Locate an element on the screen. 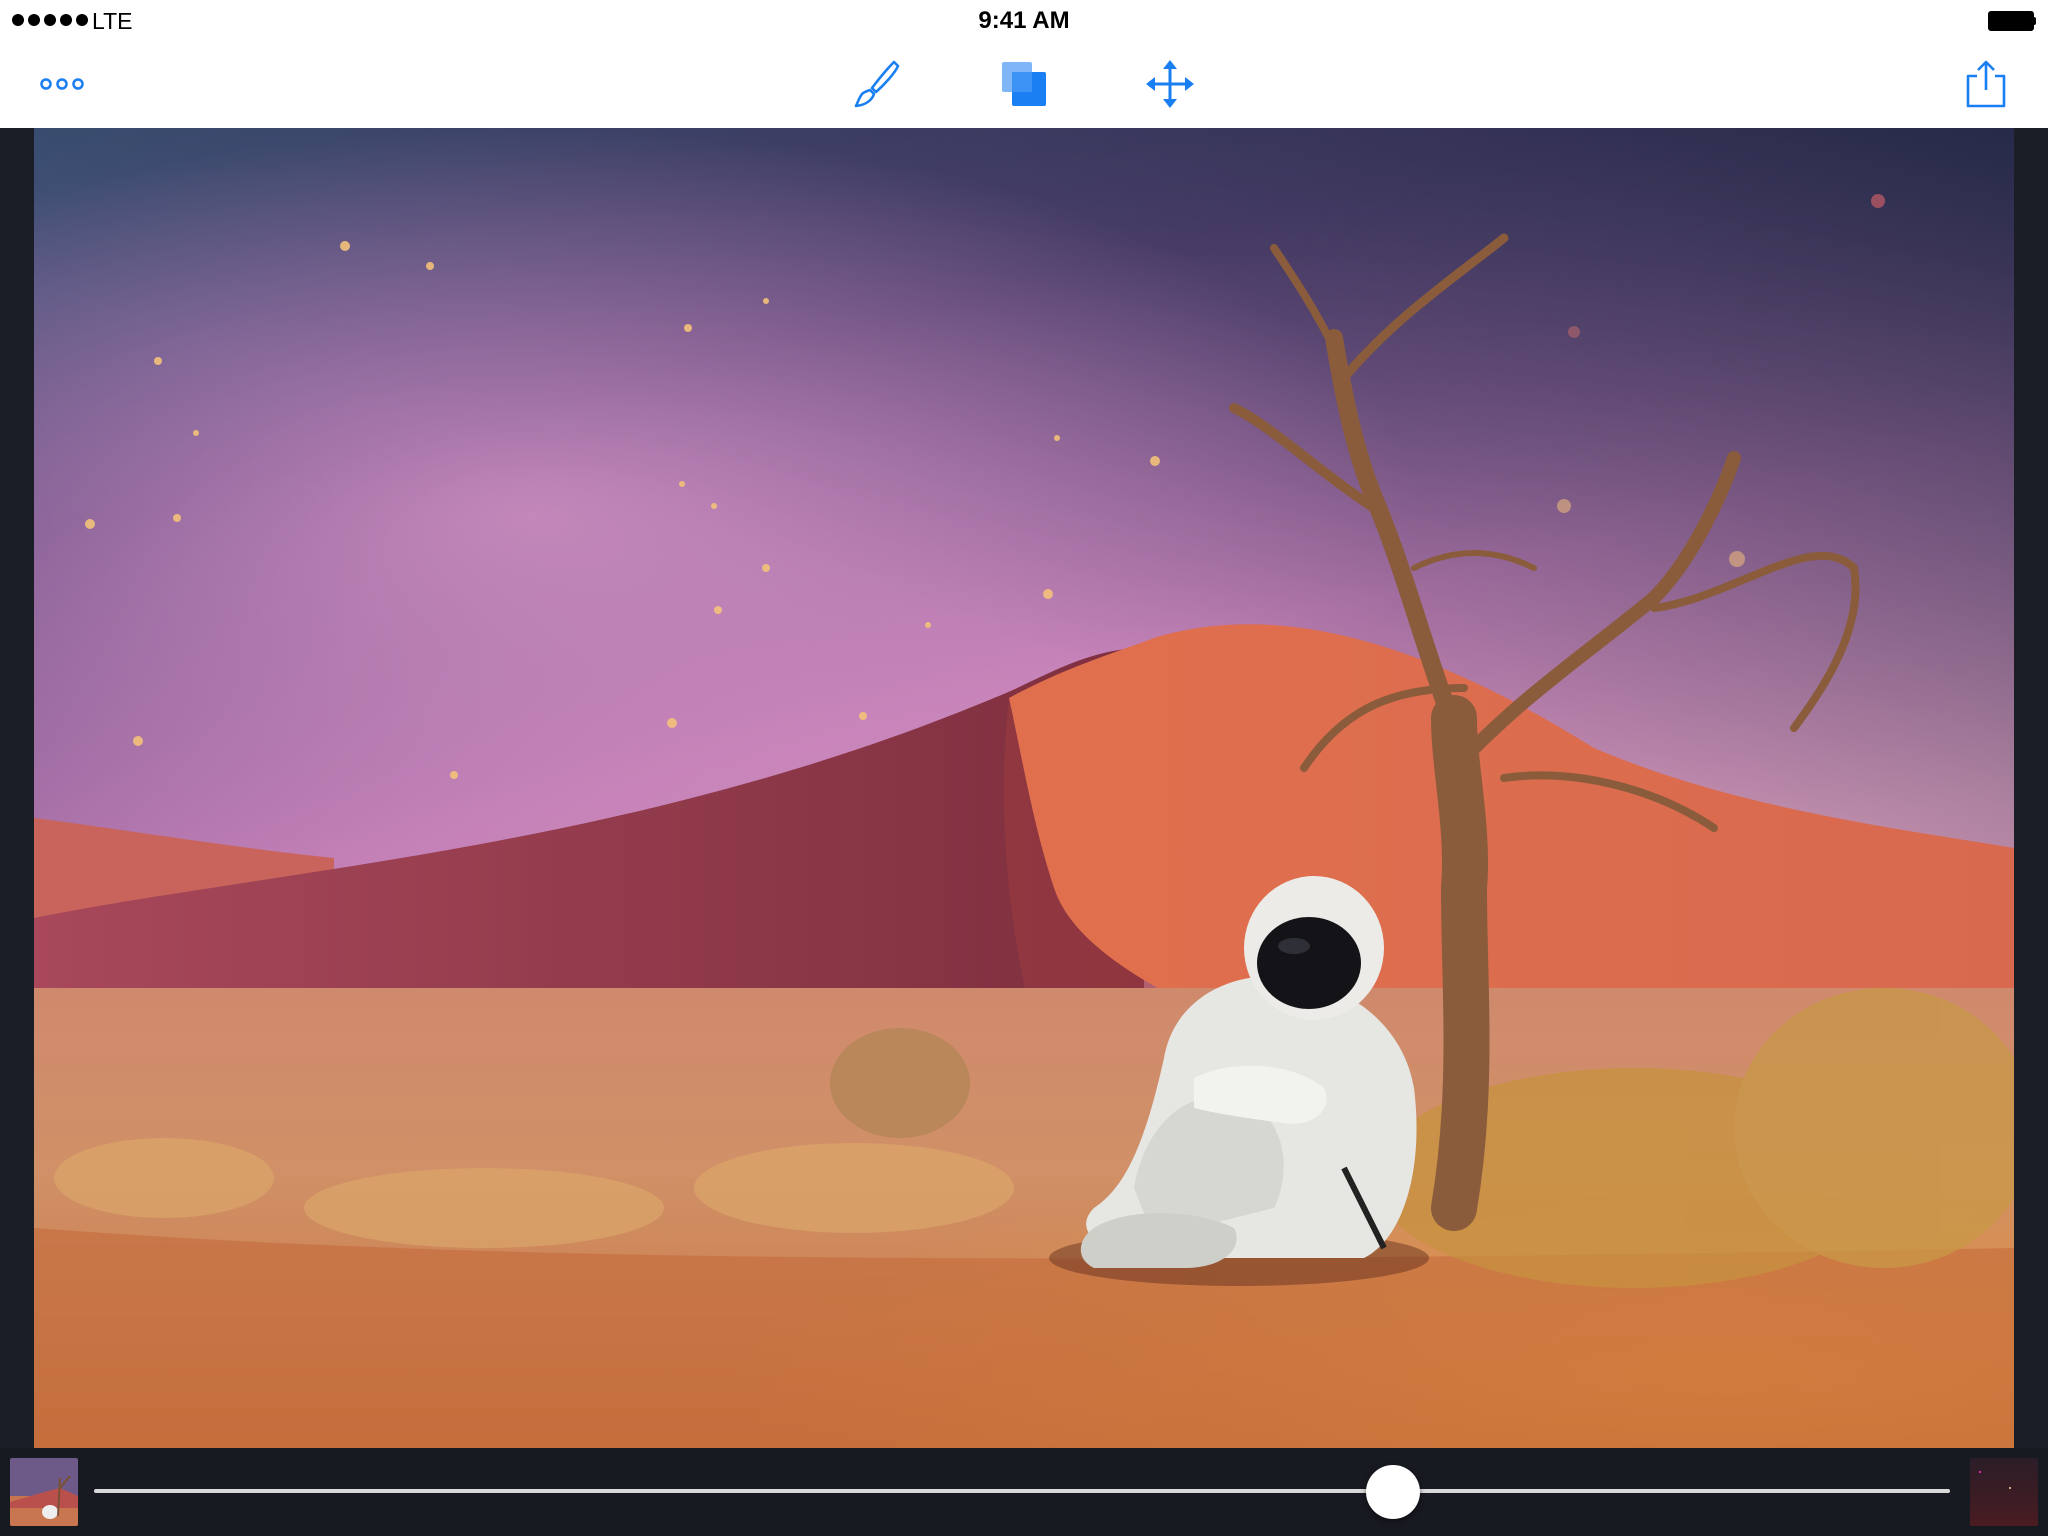 This screenshot has height=1536, width=2048. battery-icon is located at coordinates (2012, 21).